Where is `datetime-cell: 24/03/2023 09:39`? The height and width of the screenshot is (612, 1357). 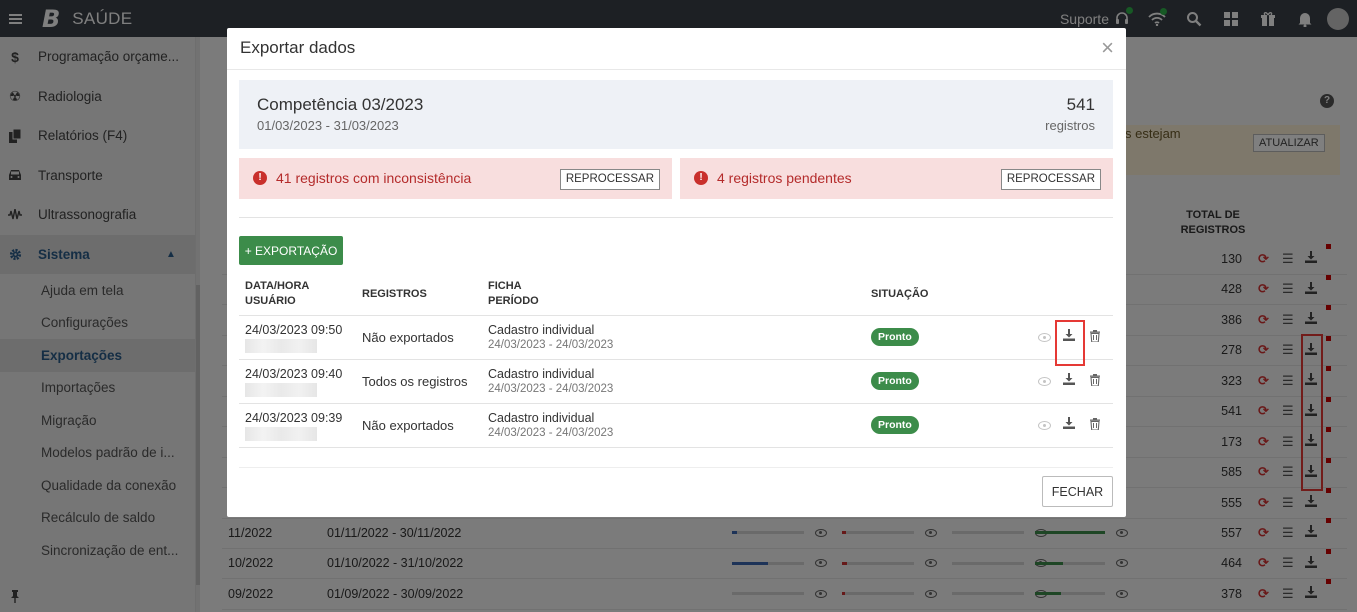
datetime-cell: 24/03/2023 09:39 is located at coordinates (294, 418).